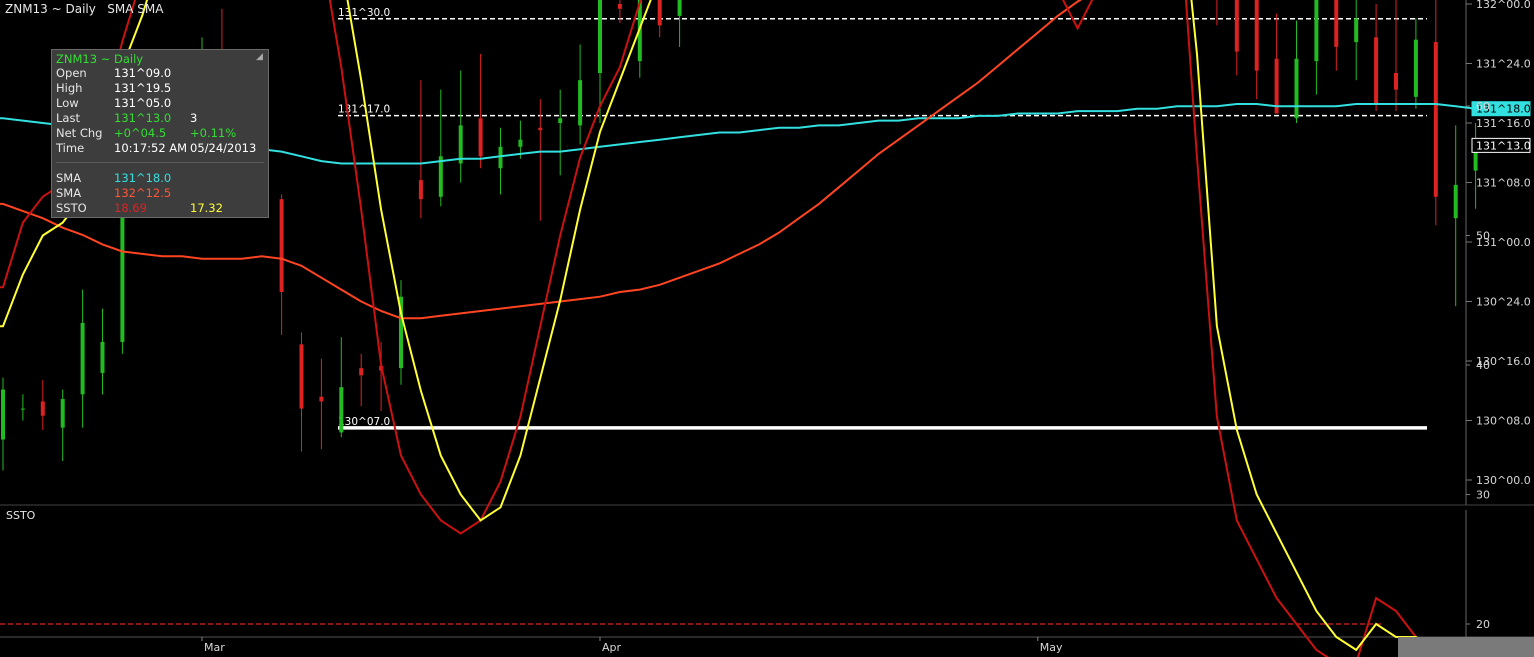 The height and width of the screenshot is (657, 1534). Describe the element at coordinates (67, 103) in the screenshot. I see `row-label: Low` at that location.